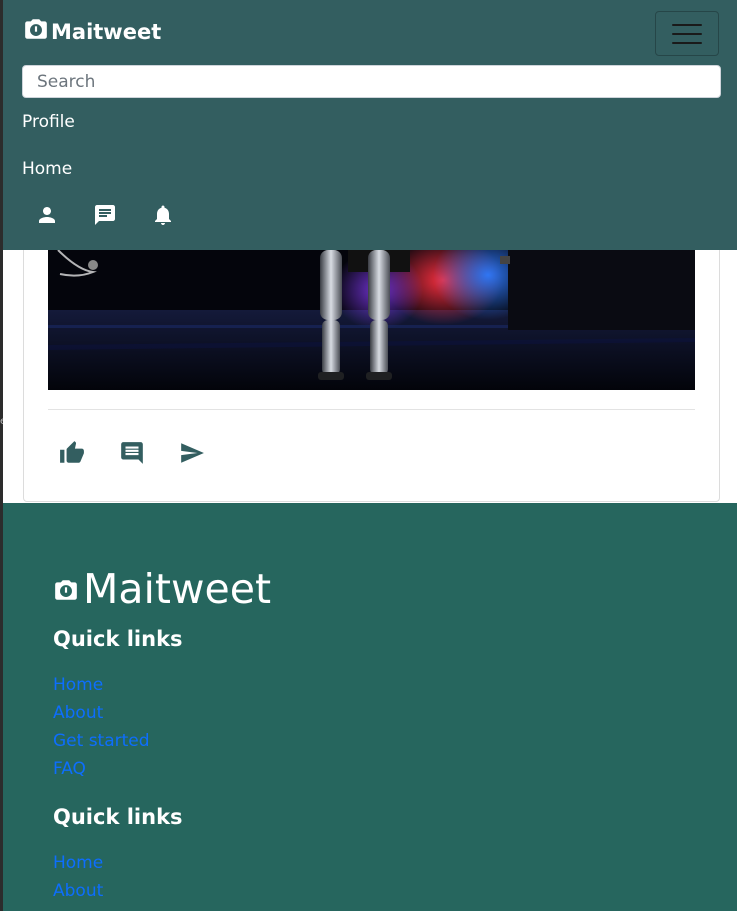 This screenshot has width=737, height=911. What do you see at coordinates (47, 215) in the screenshot?
I see `person-icon` at bounding box center [47, 215].